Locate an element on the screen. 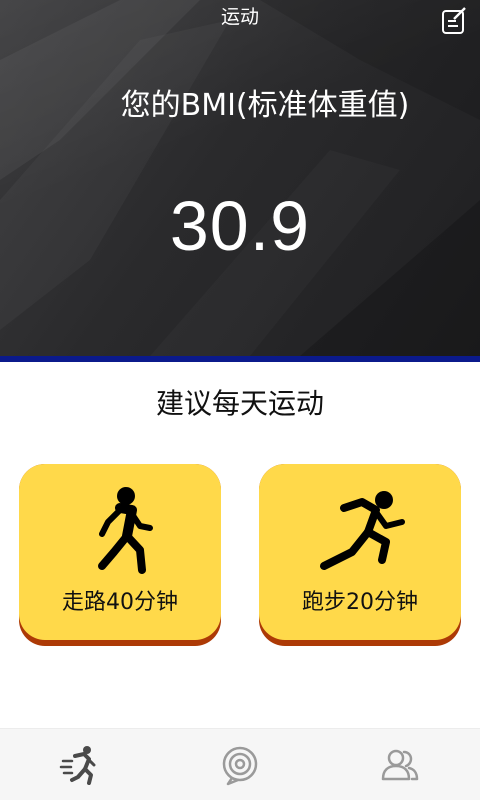 The height and width of the screenshot is (800, 480). edit-icon is located at coordinates (454, 20).